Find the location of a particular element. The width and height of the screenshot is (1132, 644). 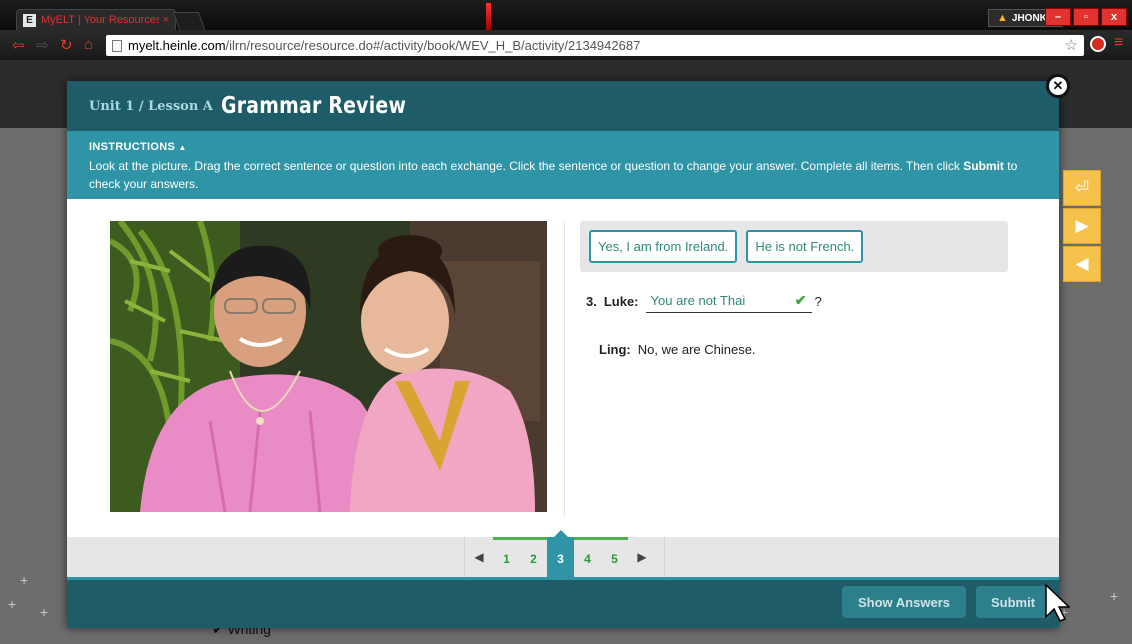

side-toolbar: ⏎ ▶ ◀ is located at coordinates (1082, 227).